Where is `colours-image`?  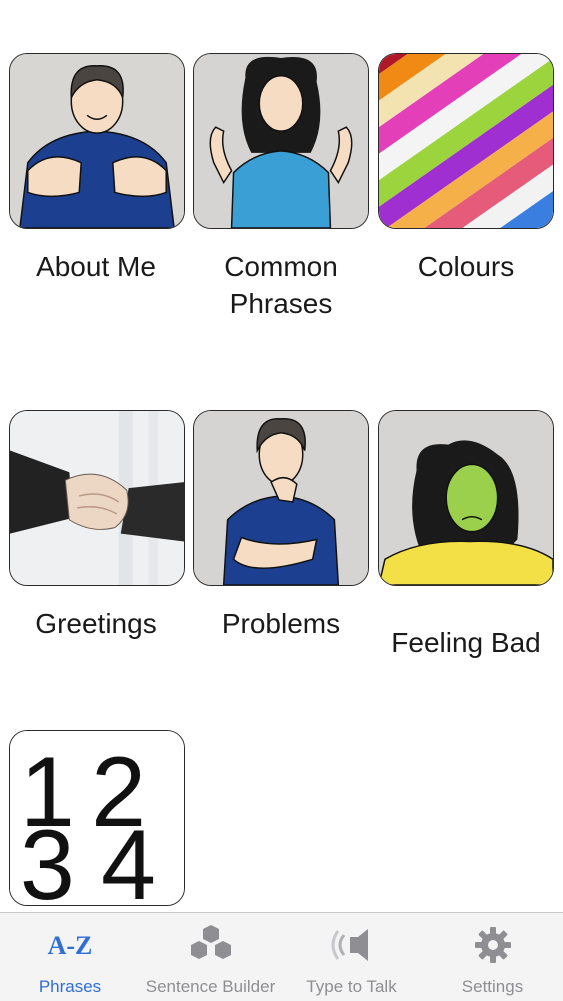 colours-image is located at coordinates (466, 141).